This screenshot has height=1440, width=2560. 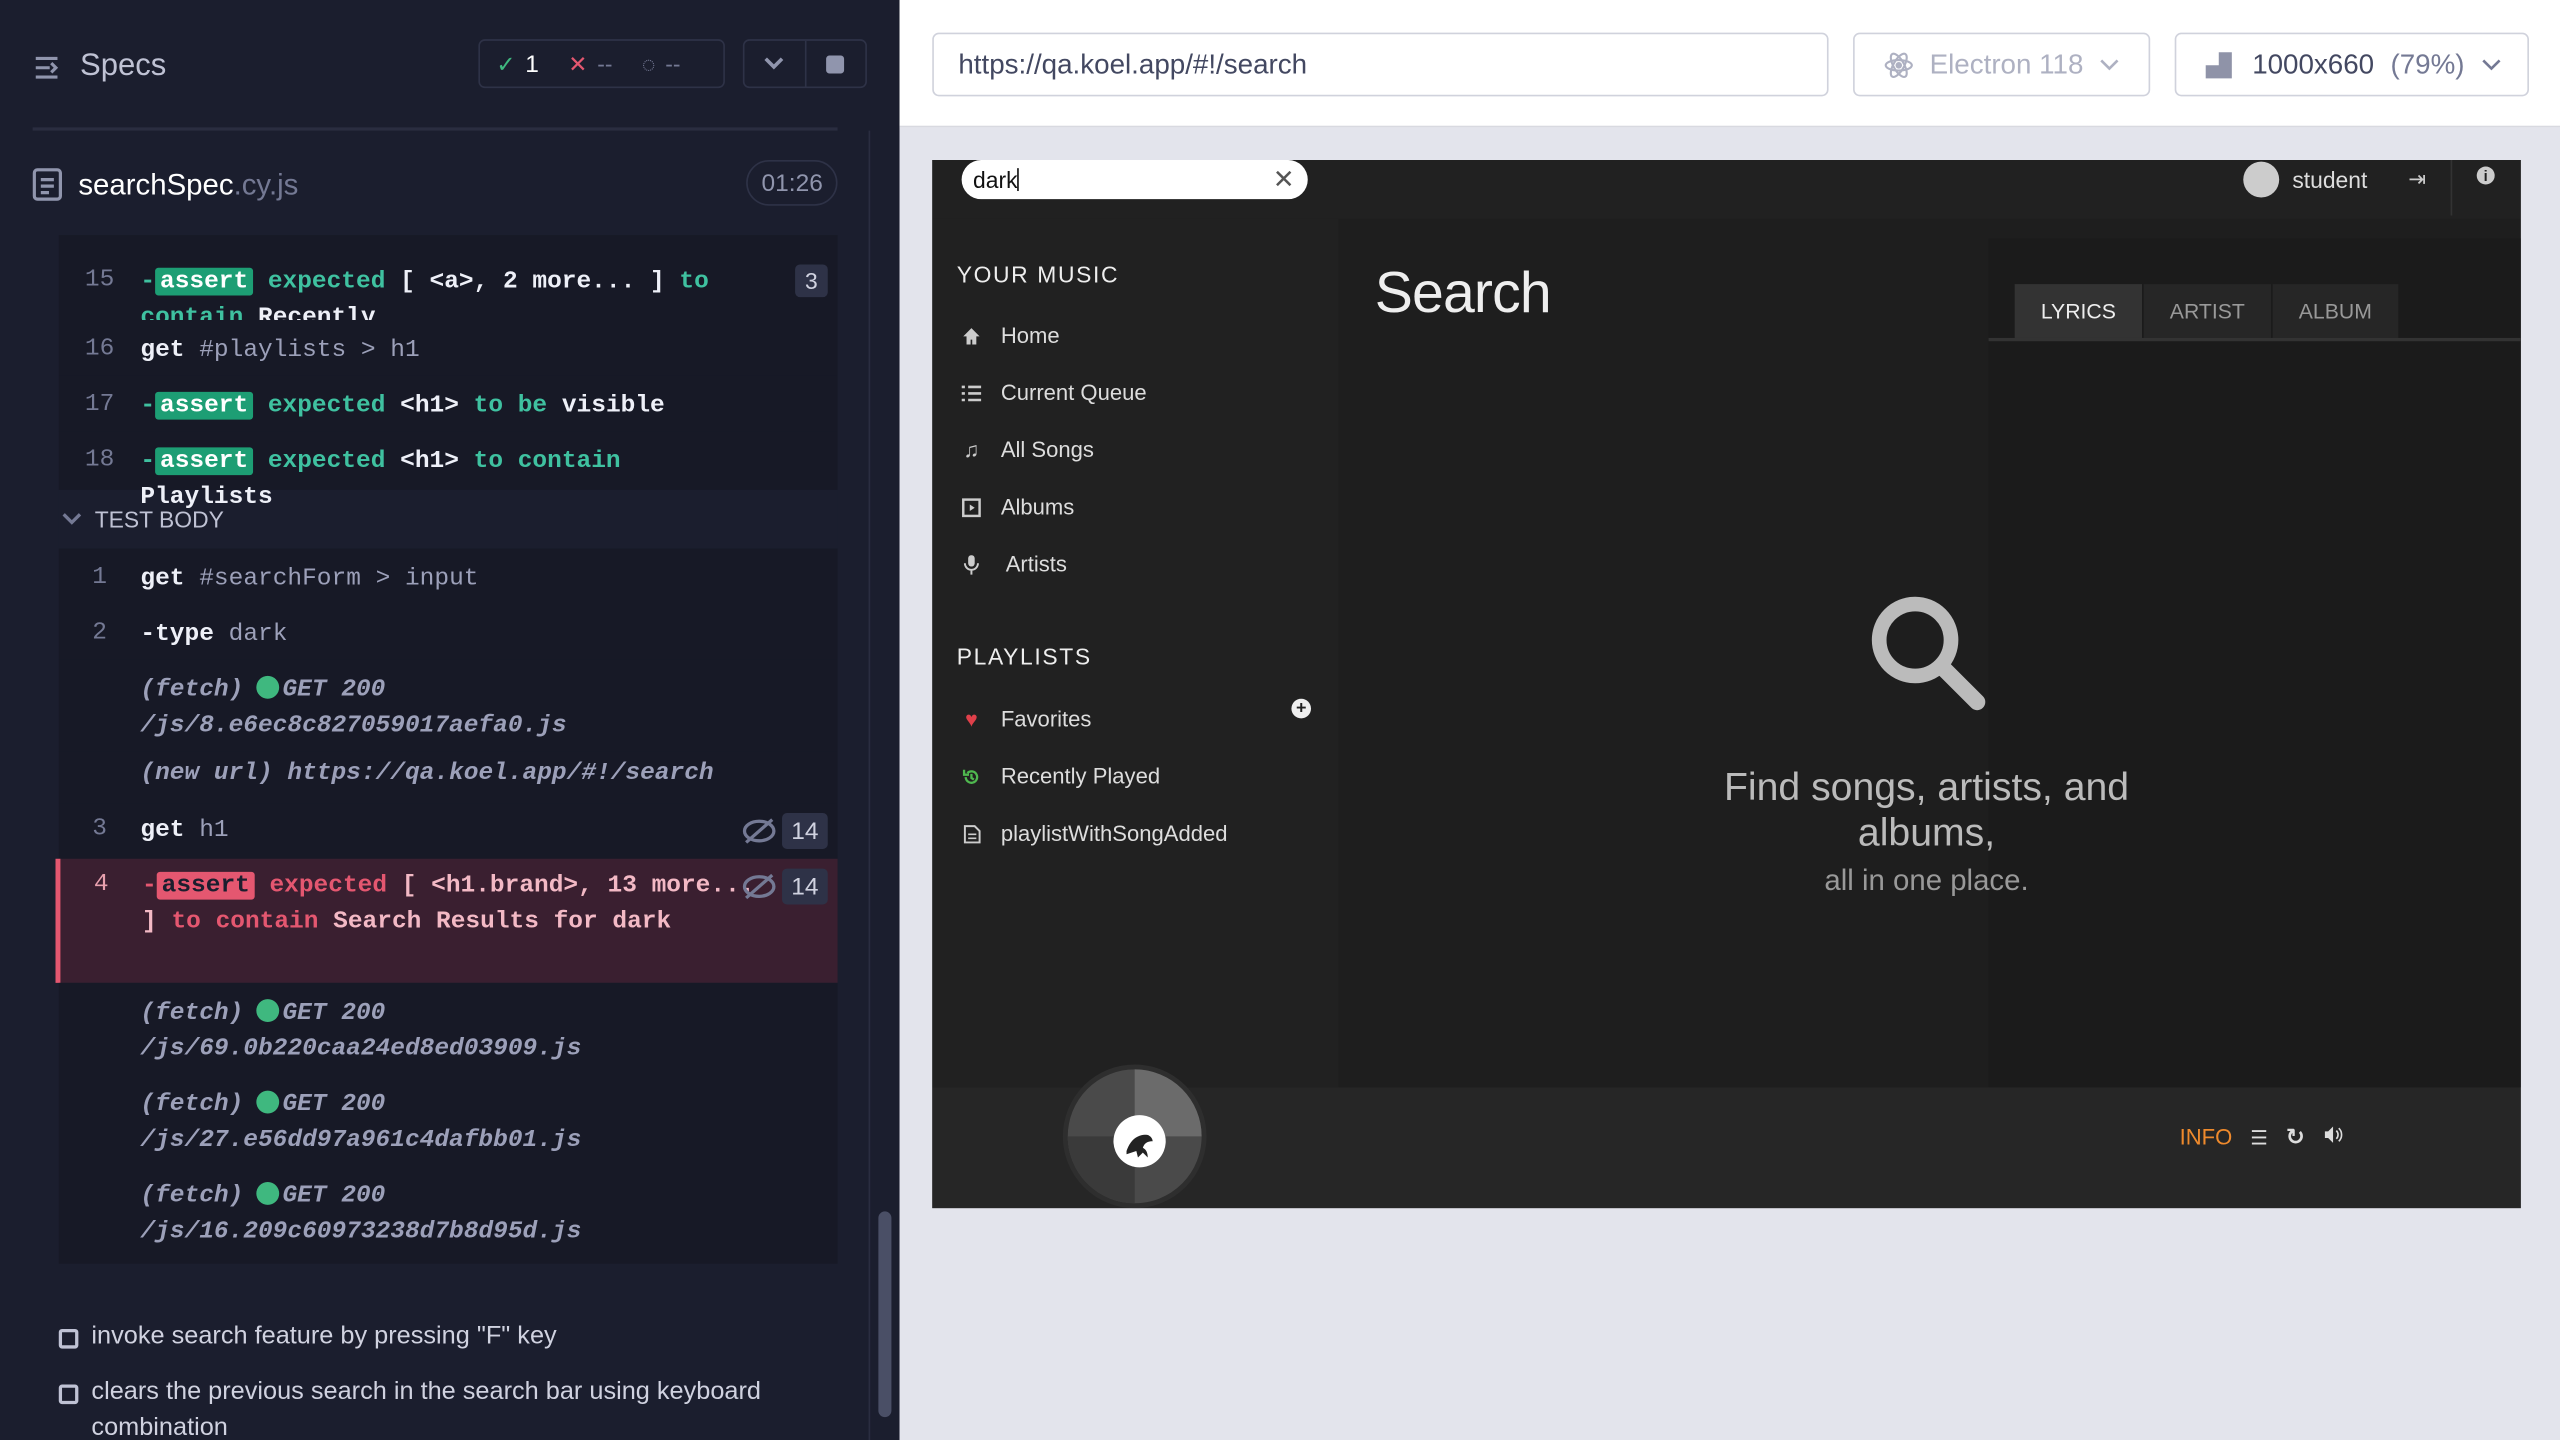 What do you see at coordinates (1463, 293) in the screenshot?
I see `page-title: Search` at bounding box center [1463, 293].